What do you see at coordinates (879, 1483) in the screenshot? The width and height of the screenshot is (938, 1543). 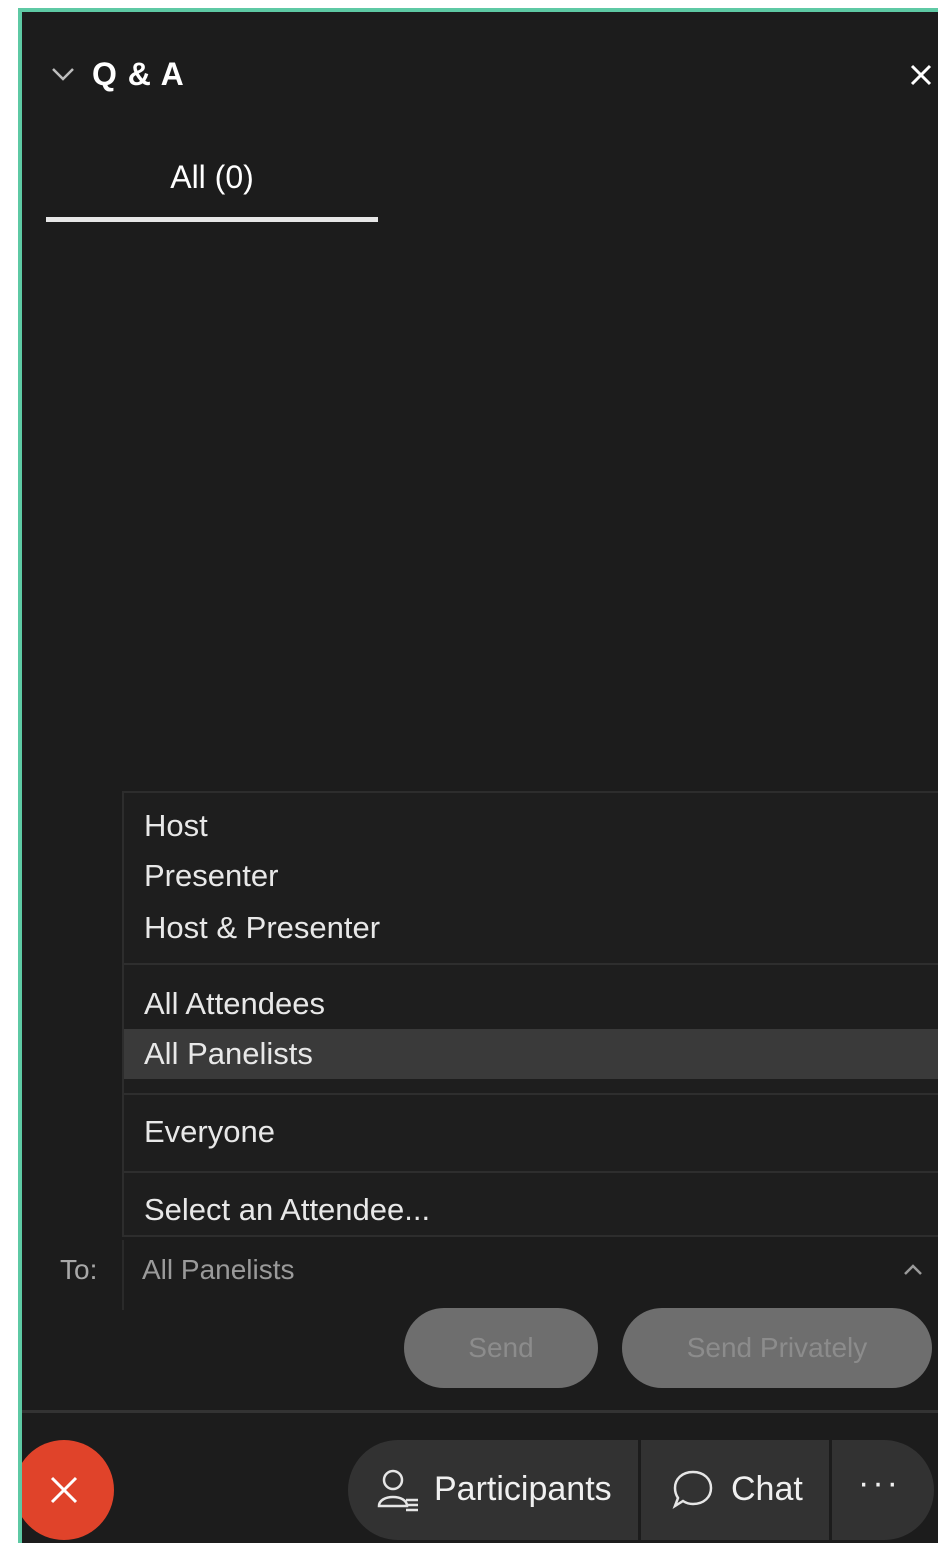 I see `more-icon: ···` at bounding box center [879, 1483].